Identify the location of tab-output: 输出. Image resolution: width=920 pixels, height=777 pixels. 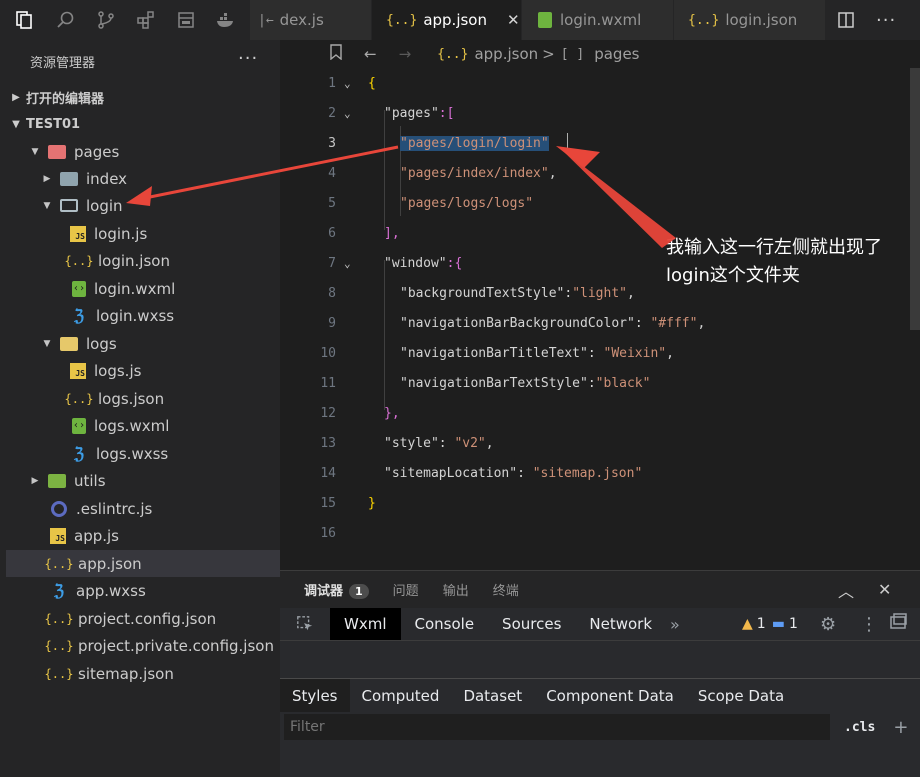
(456, 589).